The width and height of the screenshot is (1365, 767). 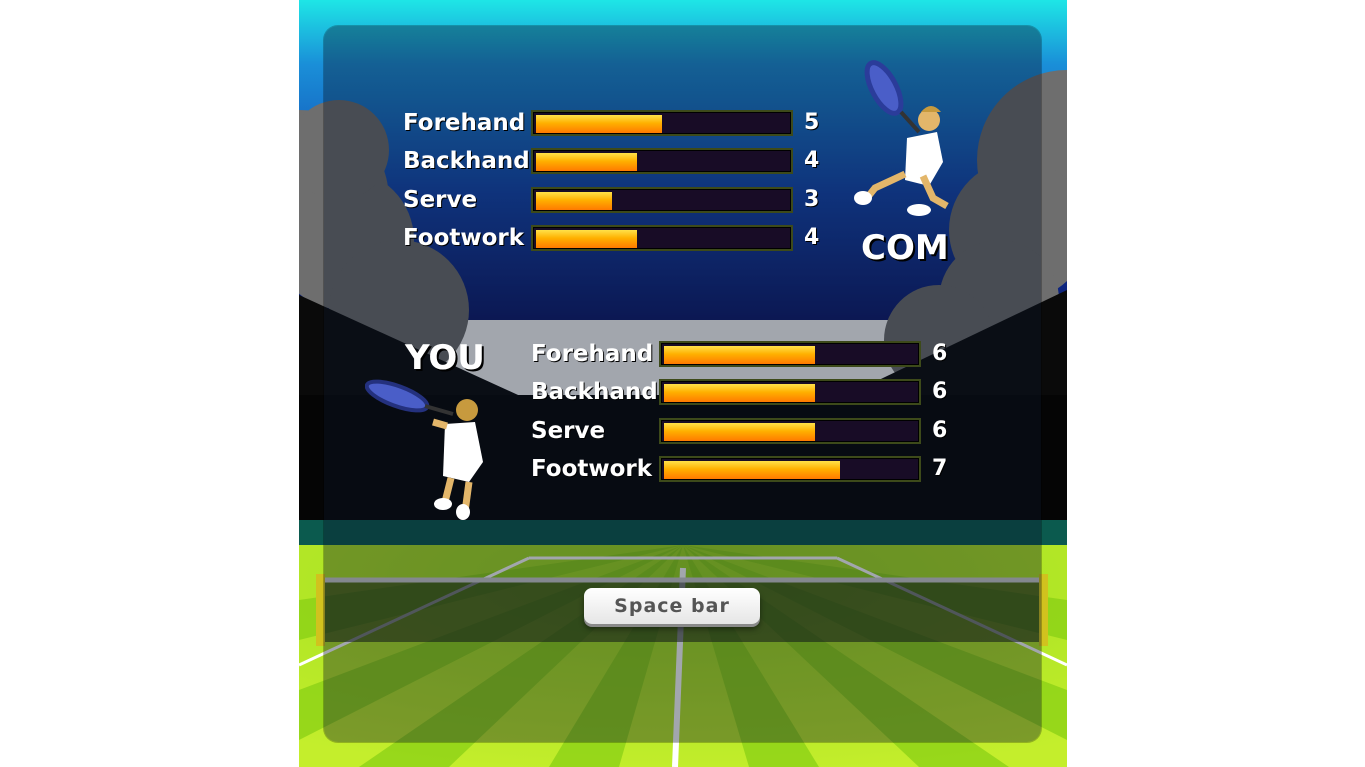 What do you see at coordinates (940, 468) in the screenshot?
I see `you-stat-value: 7` at bounding box center [940, 468].